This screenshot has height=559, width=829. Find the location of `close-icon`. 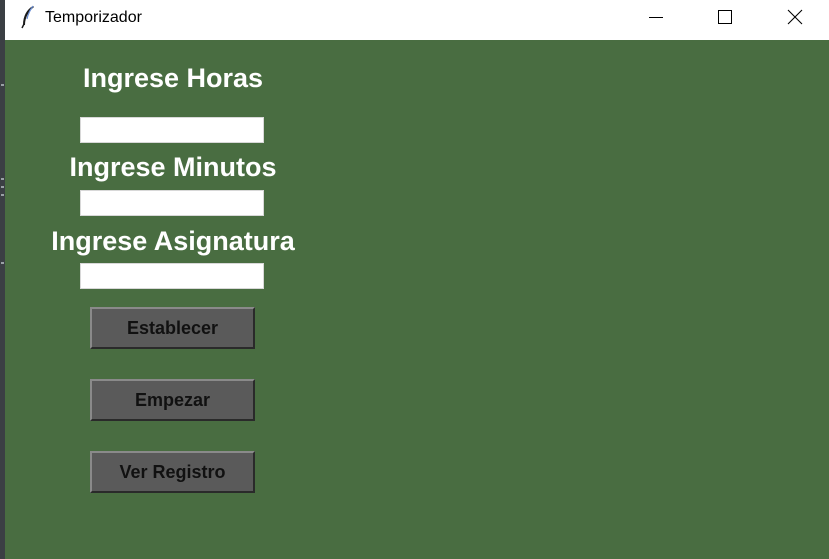

close-icon is located at coordinates (795, 17).